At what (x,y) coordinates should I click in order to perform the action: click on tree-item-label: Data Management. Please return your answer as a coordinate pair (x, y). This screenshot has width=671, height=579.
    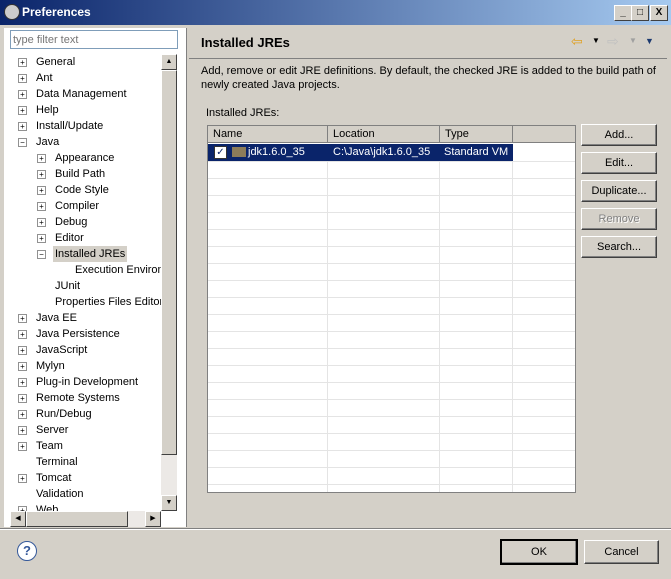
    Looking at the image, I should click on (81, 94).